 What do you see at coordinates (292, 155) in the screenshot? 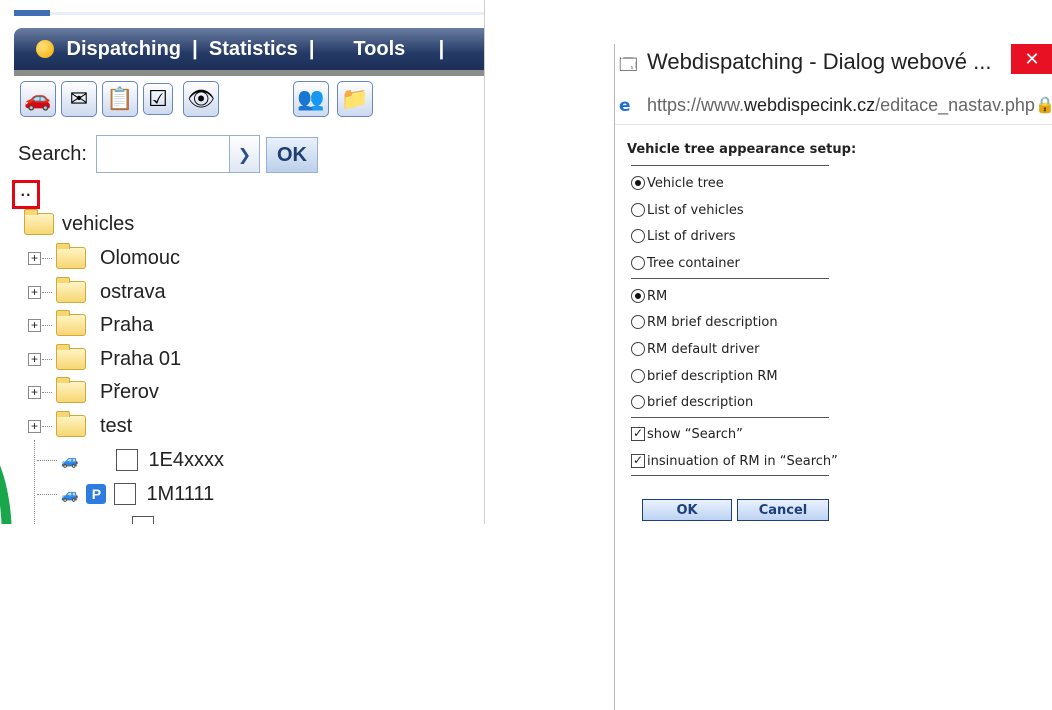
I see `search-ok-button: OK` at bounding box center [292, 155].